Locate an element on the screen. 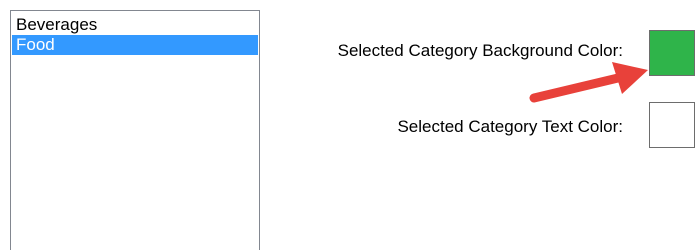 The height and width of the screenshot is (250, 700). red-arrow-icon is located at coordinates (588, 82).